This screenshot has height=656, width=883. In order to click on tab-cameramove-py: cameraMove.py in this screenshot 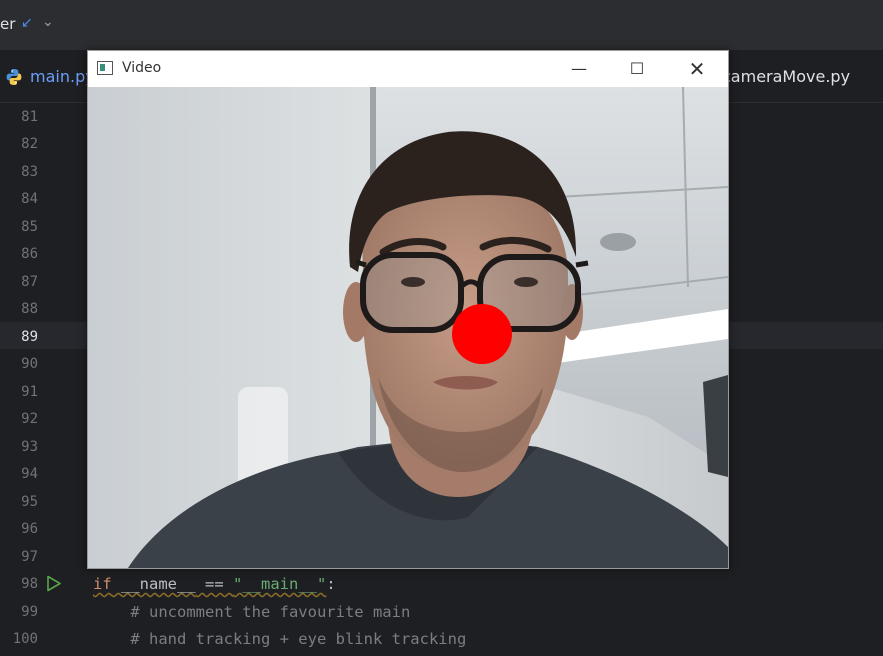, I will do `click(786, 76)`.